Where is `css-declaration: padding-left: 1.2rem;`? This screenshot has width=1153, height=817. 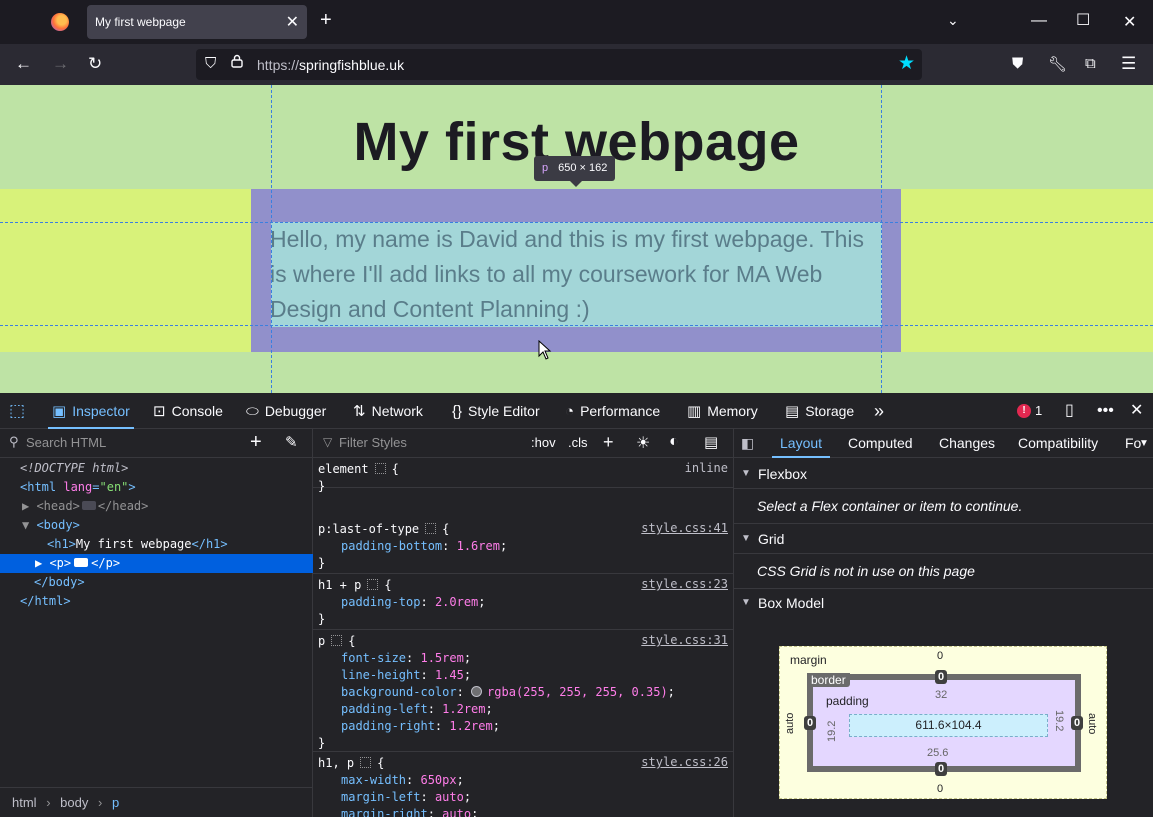 css-declaration: padding-left: 1.2rem; is located at coordinates (417, 709).